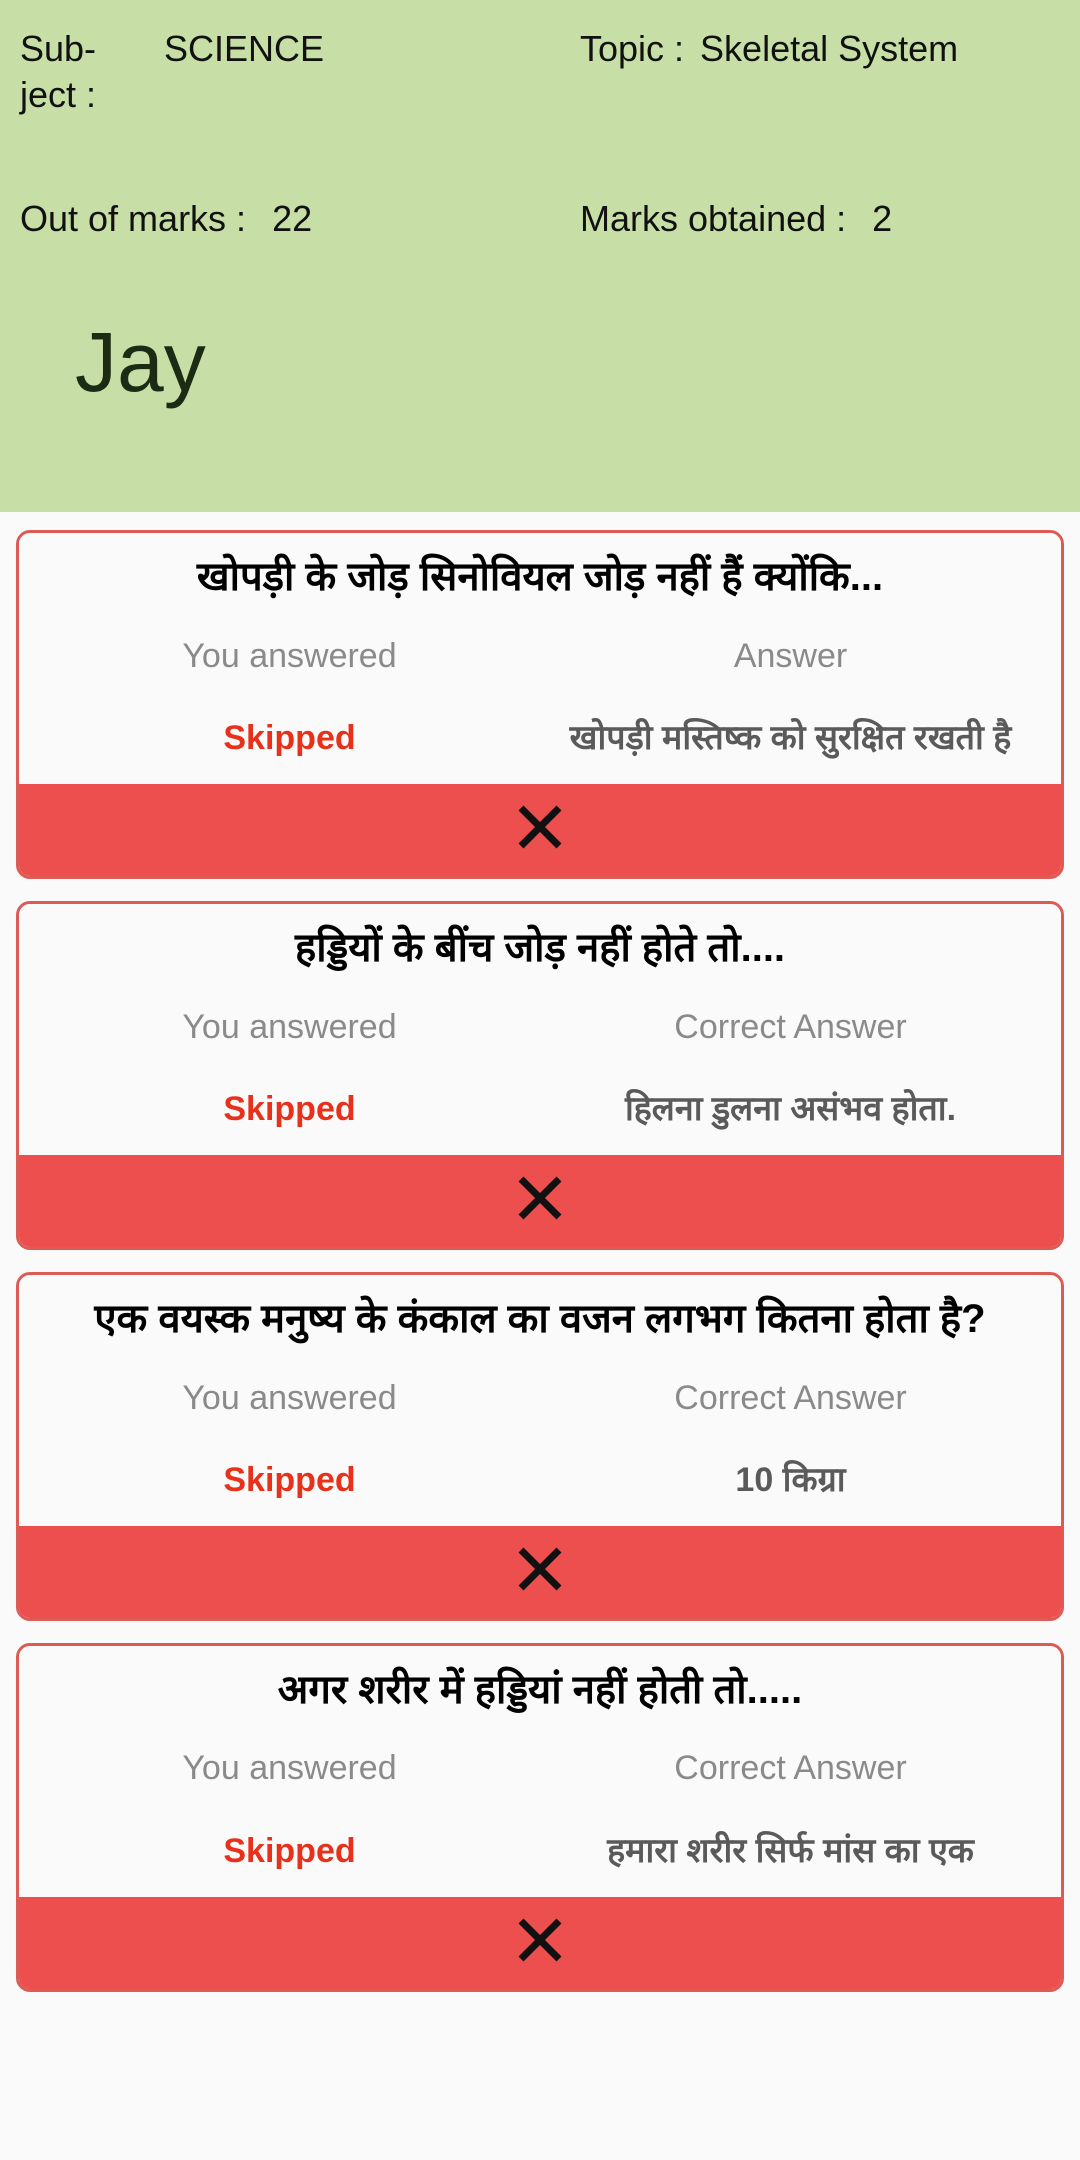 The image size is (1080, 2160). What do you see at coordinates (882, 219) in the screenshot?
I see `marks-obtained-value: 2` at bounding box center [882, 219].